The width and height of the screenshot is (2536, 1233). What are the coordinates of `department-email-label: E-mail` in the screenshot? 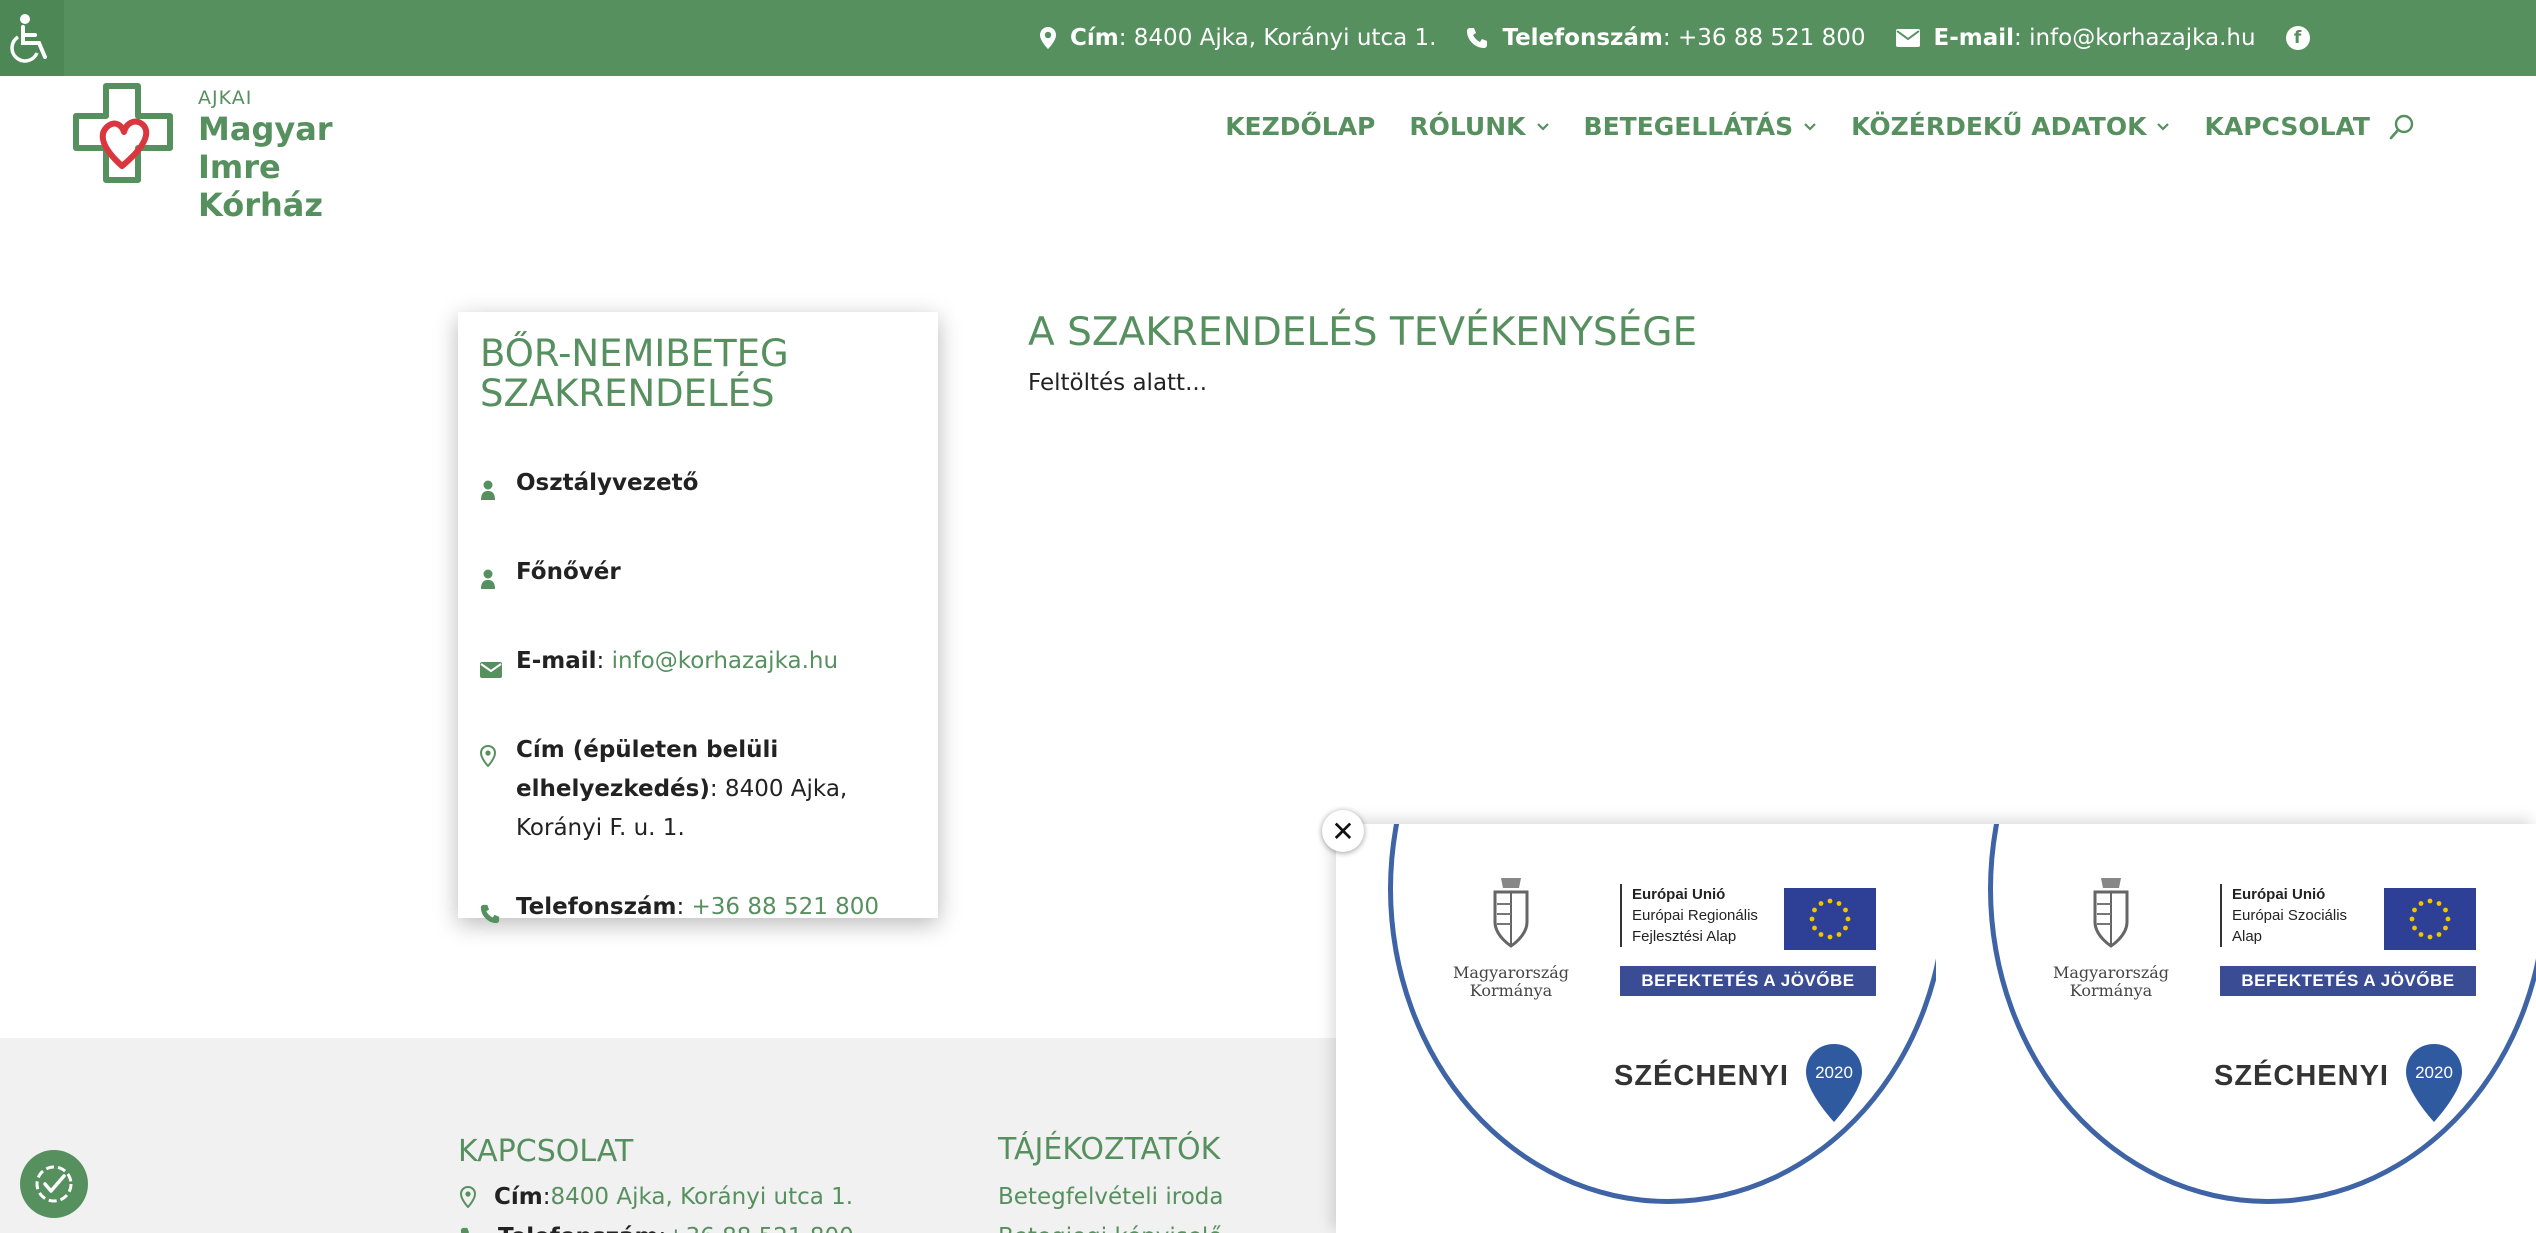 It's located at (556, 661).